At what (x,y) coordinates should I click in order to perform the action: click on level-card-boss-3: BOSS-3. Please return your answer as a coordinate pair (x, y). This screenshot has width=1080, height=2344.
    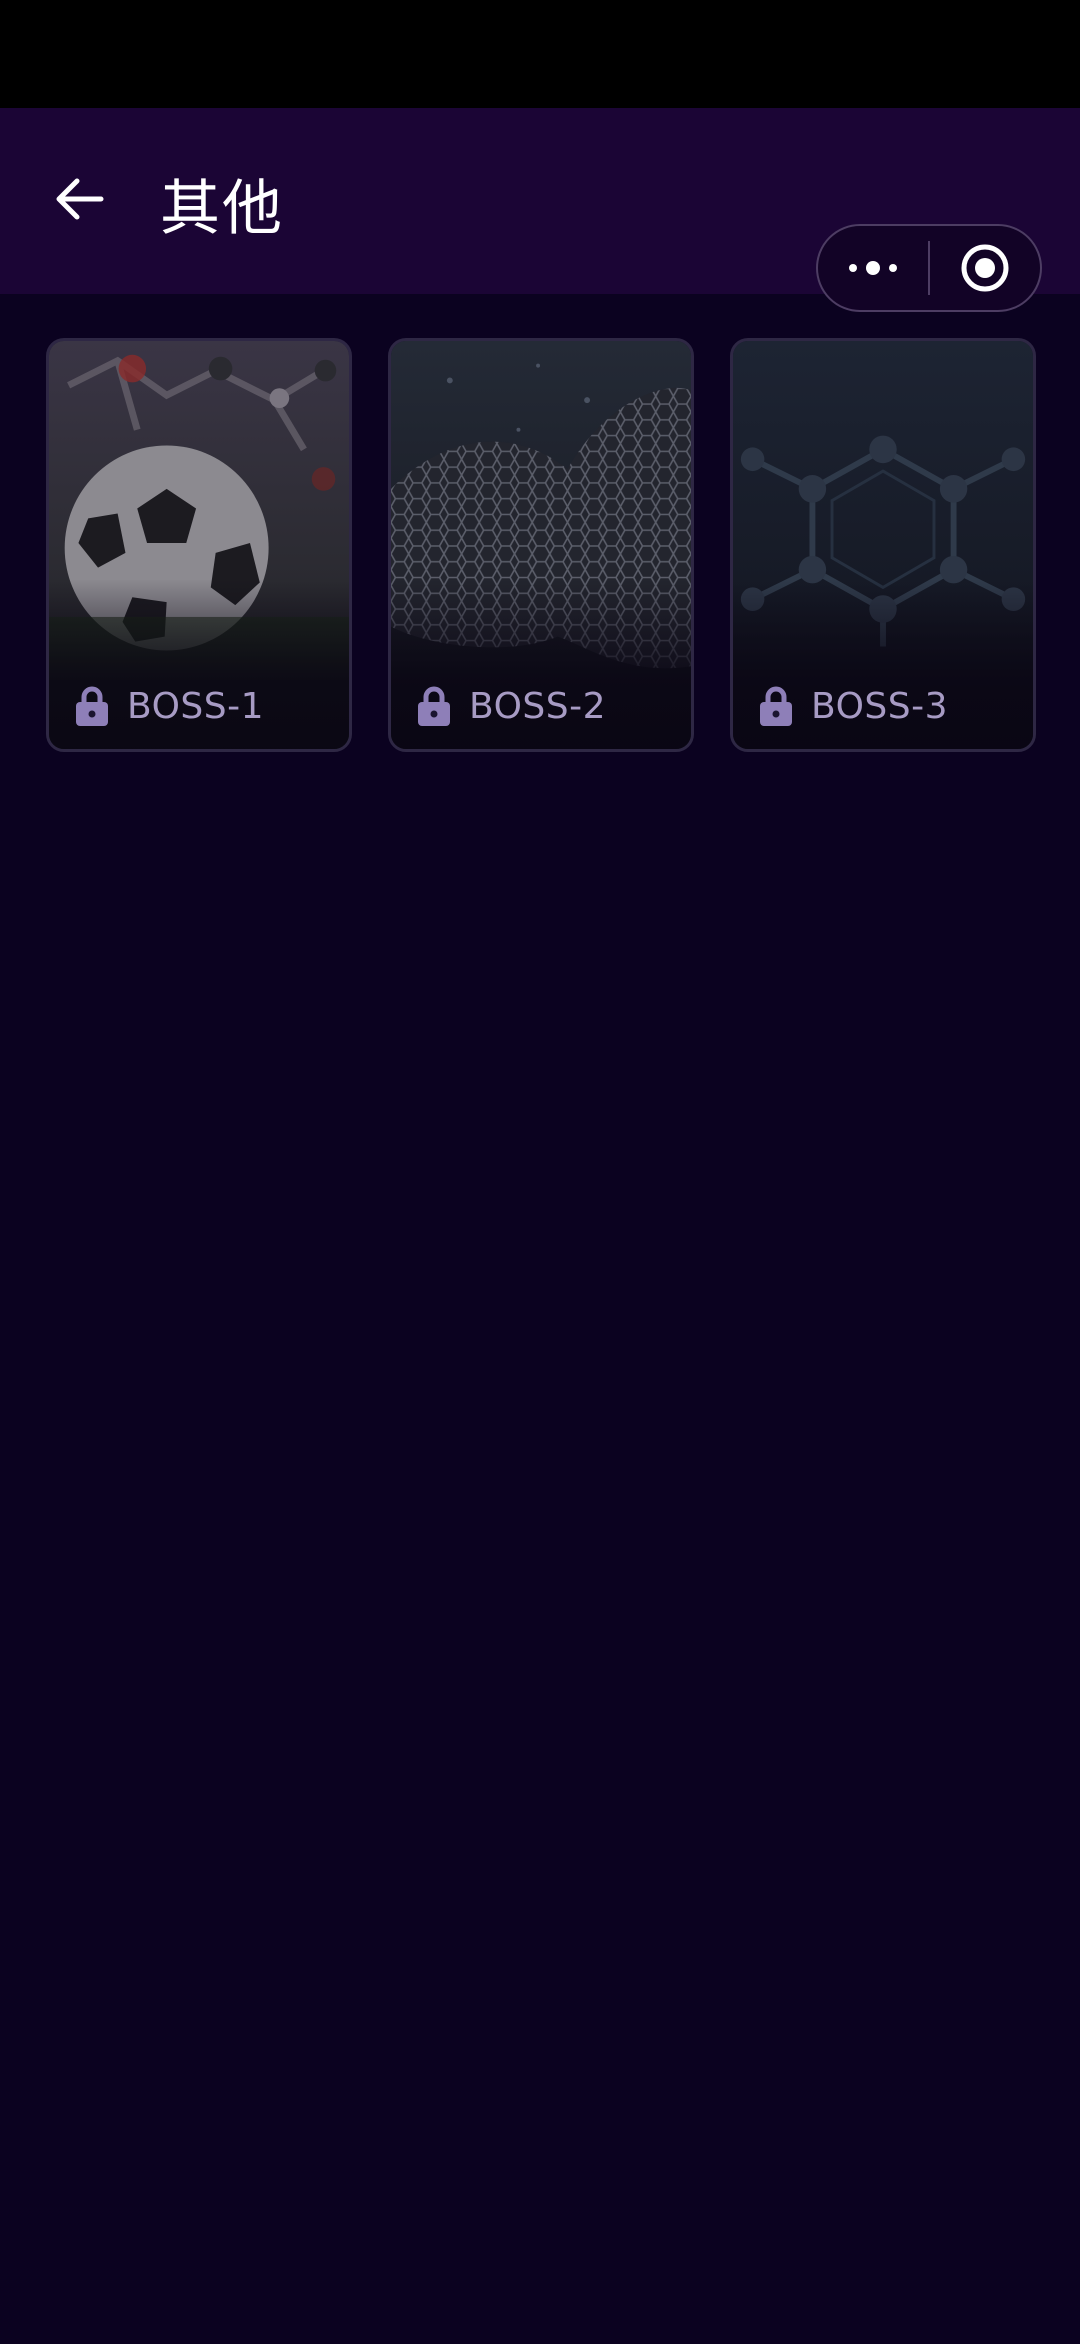
    Looking at the image, I should click on (883, 545).